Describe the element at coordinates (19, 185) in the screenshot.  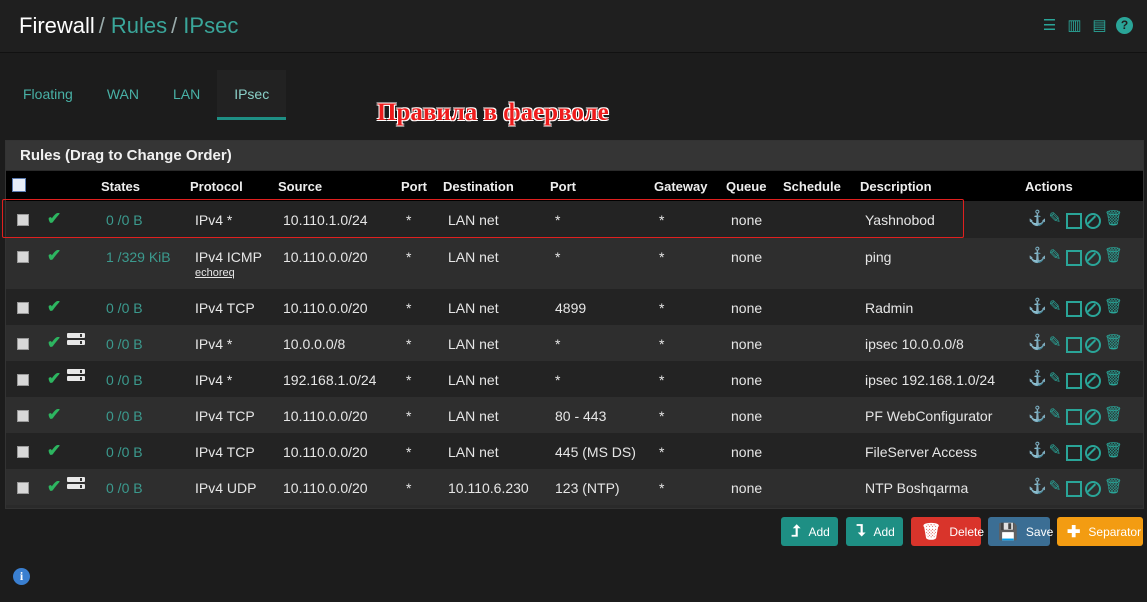
I see `select-all-checkbox` at that location.